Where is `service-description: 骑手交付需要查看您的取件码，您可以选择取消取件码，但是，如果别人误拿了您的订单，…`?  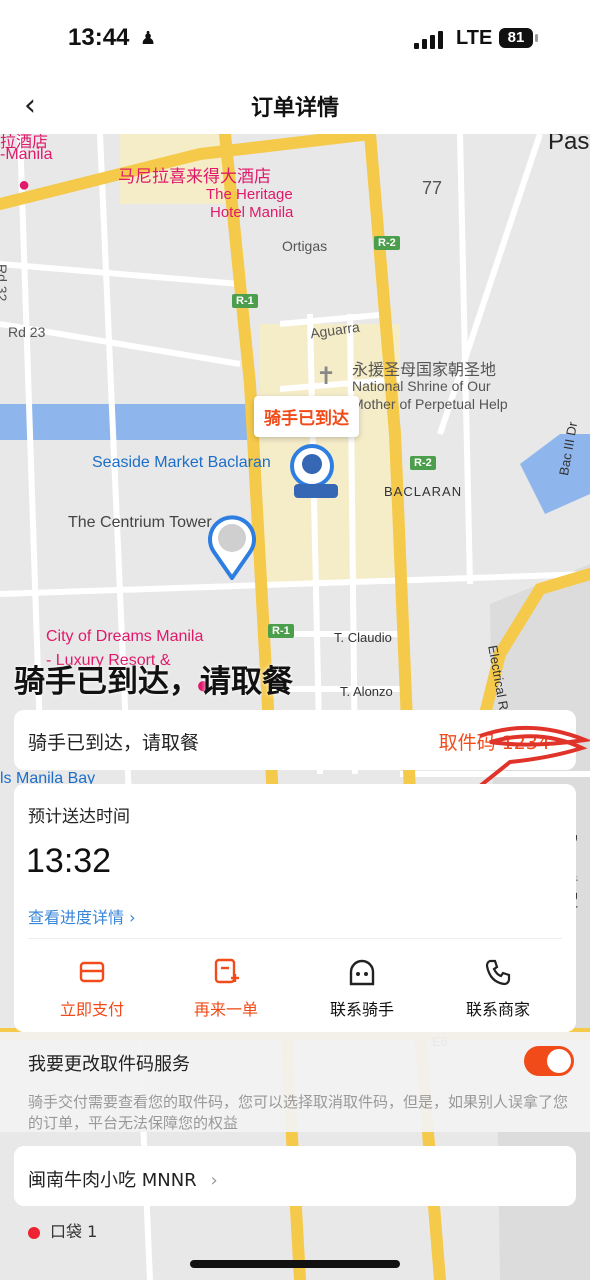
service-description: 骑手交付需要查看您的取件码，您可以选择取消取件码，但是，如果别人误拿了您的订单，… is located at coordinates (298, 1112).